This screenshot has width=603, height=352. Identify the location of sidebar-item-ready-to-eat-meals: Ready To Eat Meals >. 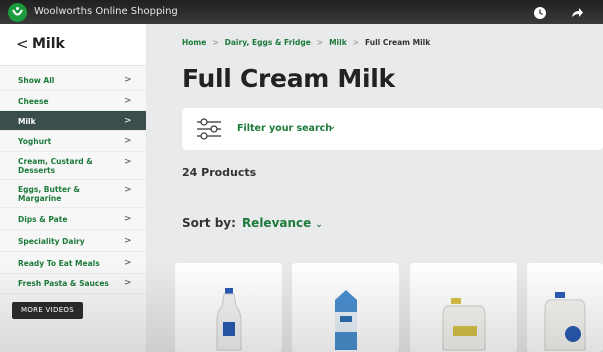
(73, 263).